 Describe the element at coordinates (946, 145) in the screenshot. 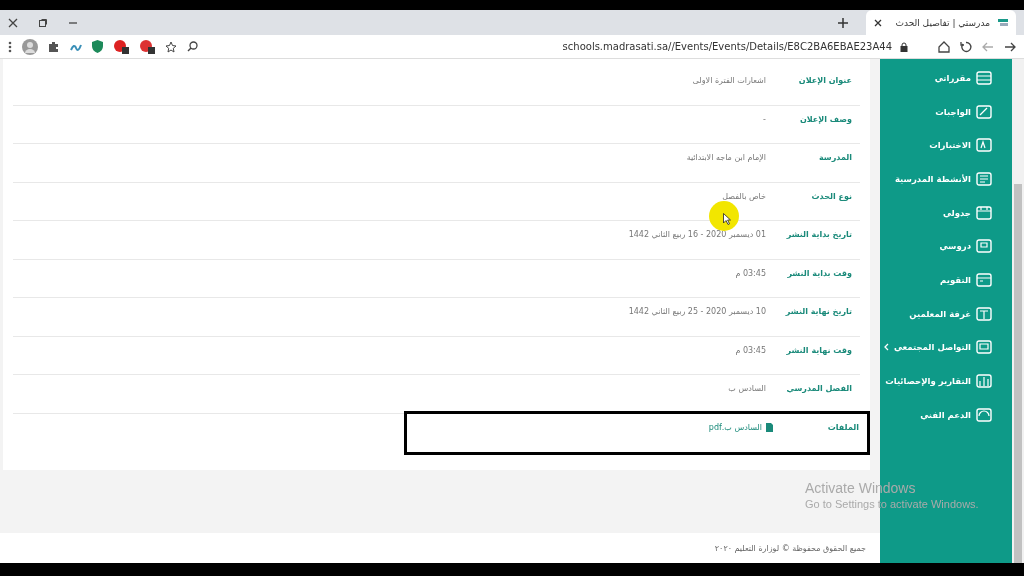

I see `sidebar-item: الاختبارات` at that location.